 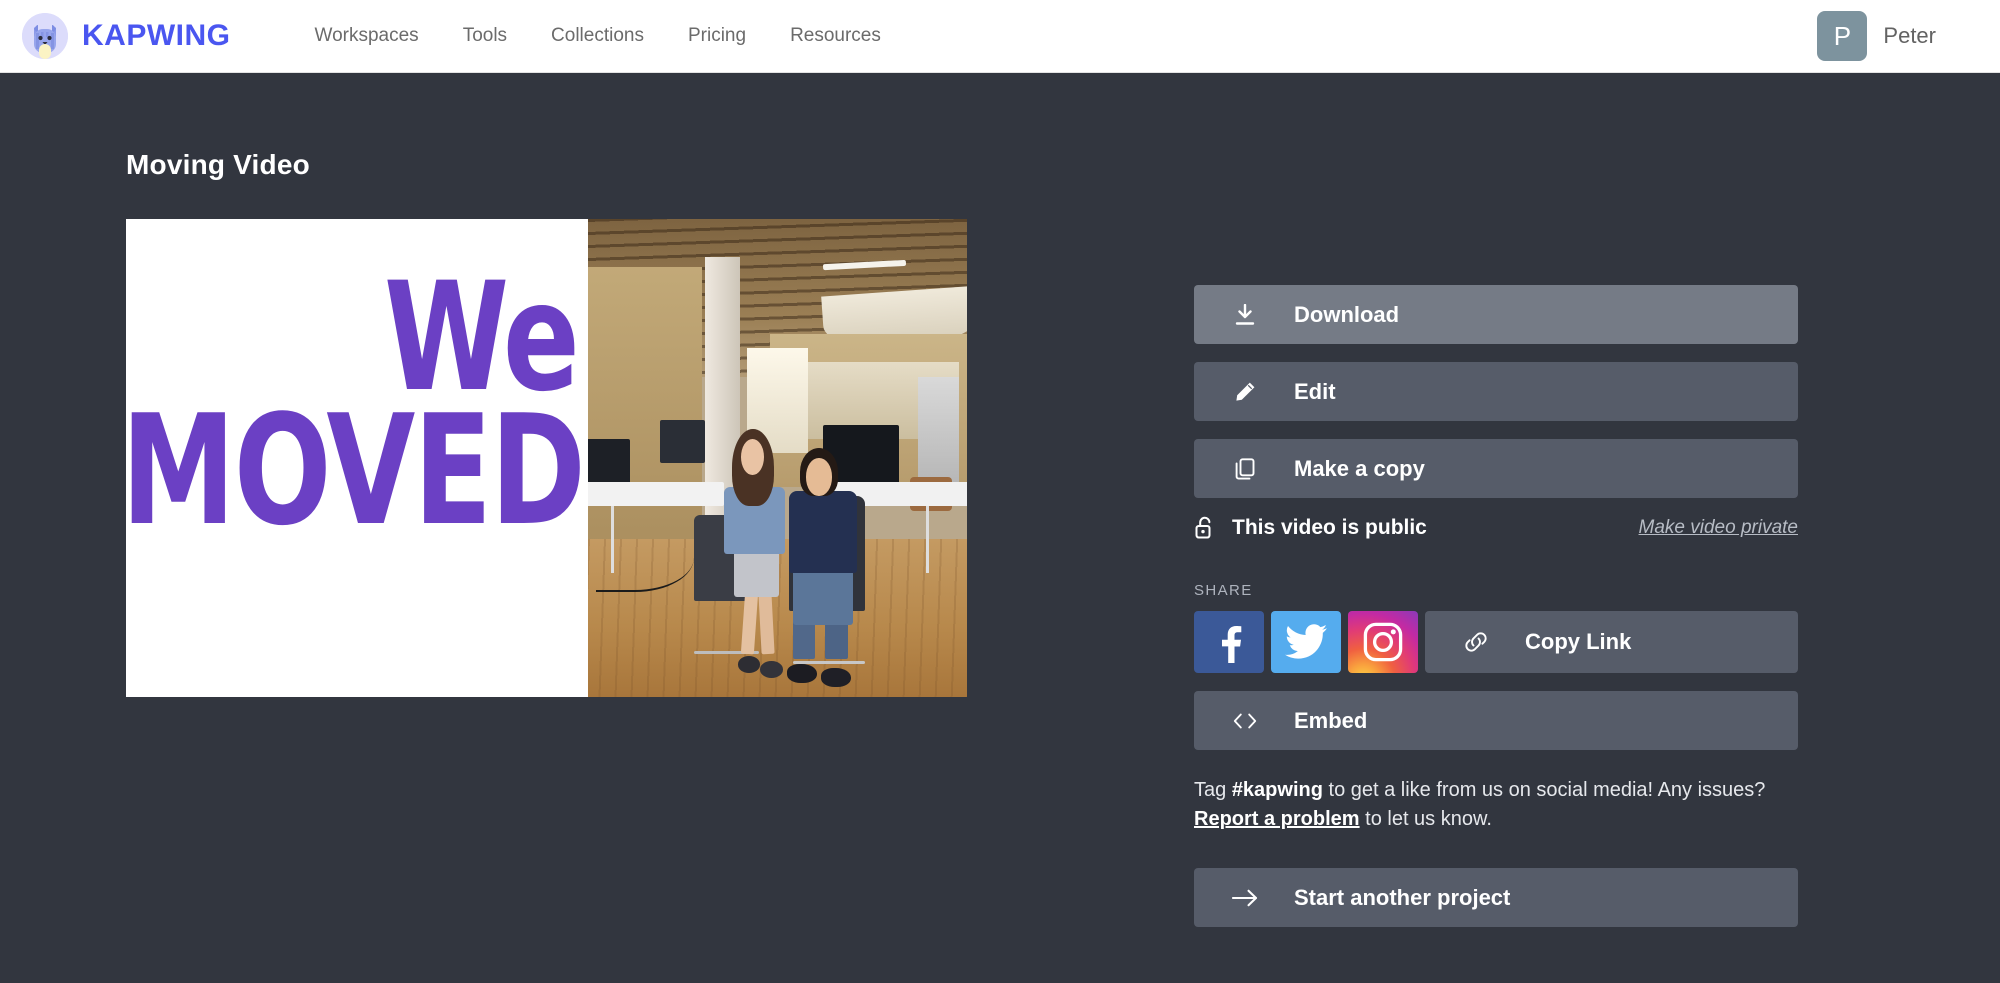 I want to click on report-a-problem-link: Report a problem, so click(x=1277, y=819).